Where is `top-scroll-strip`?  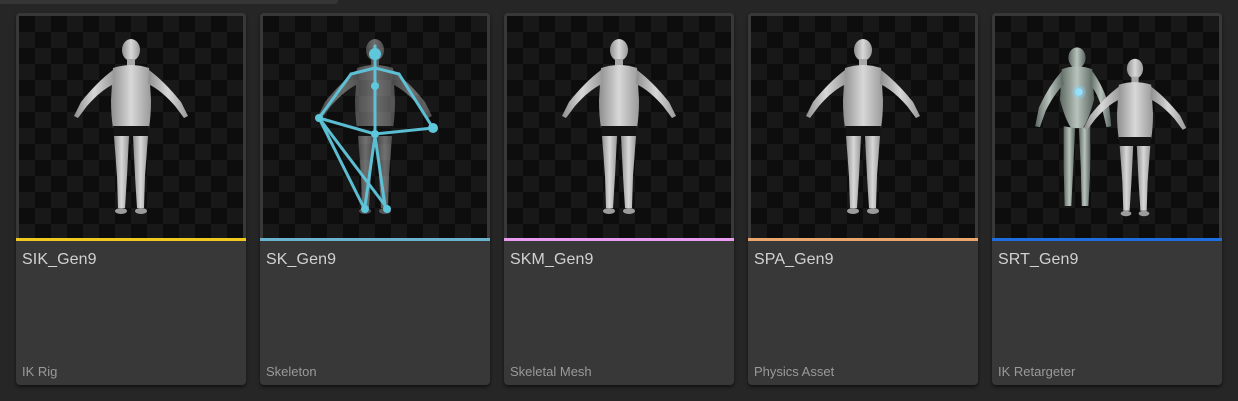 top-scroll-strip is located at coordinates (169, 2).